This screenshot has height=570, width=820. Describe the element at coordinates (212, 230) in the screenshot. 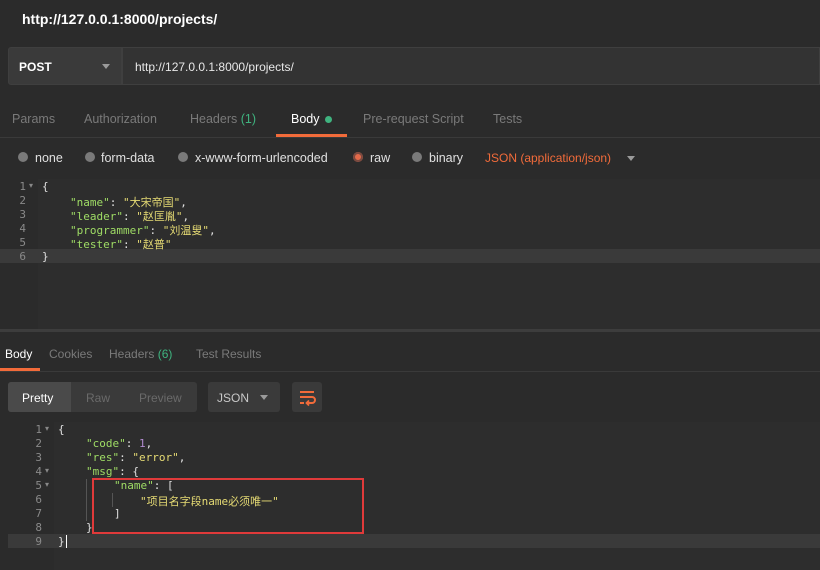

I see `json-sep: ,` at that location.